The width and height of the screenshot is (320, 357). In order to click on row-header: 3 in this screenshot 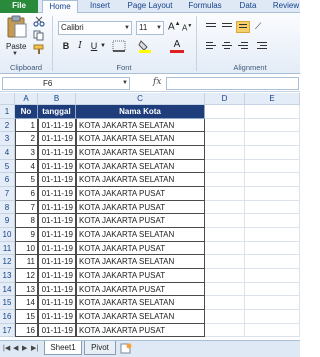, I will do `click(7, 139)`.